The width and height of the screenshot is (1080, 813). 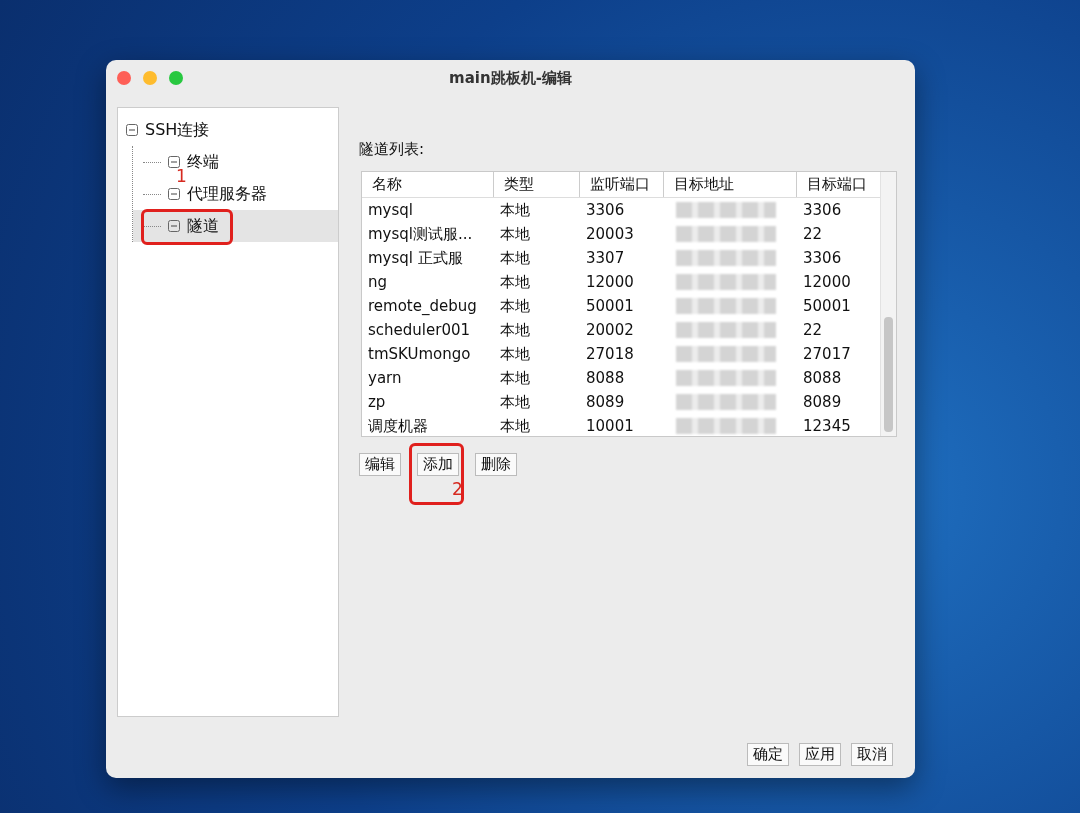 I want to click on scrollbar, so click(x=888, y=304).